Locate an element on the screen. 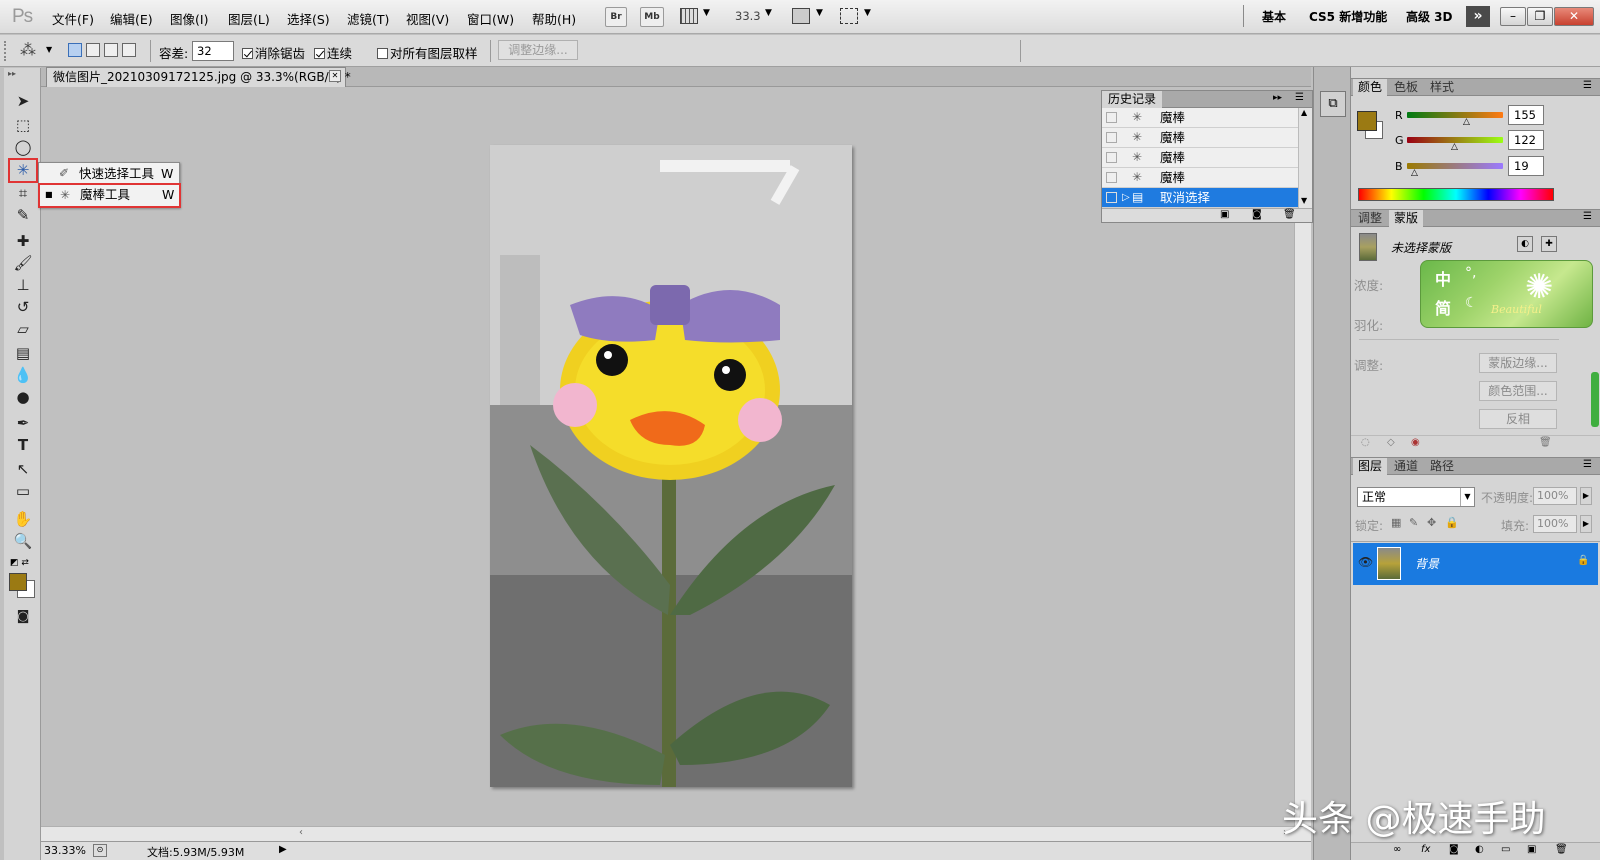  dock-scroll-thumb is located at coordinates (1595, 399).